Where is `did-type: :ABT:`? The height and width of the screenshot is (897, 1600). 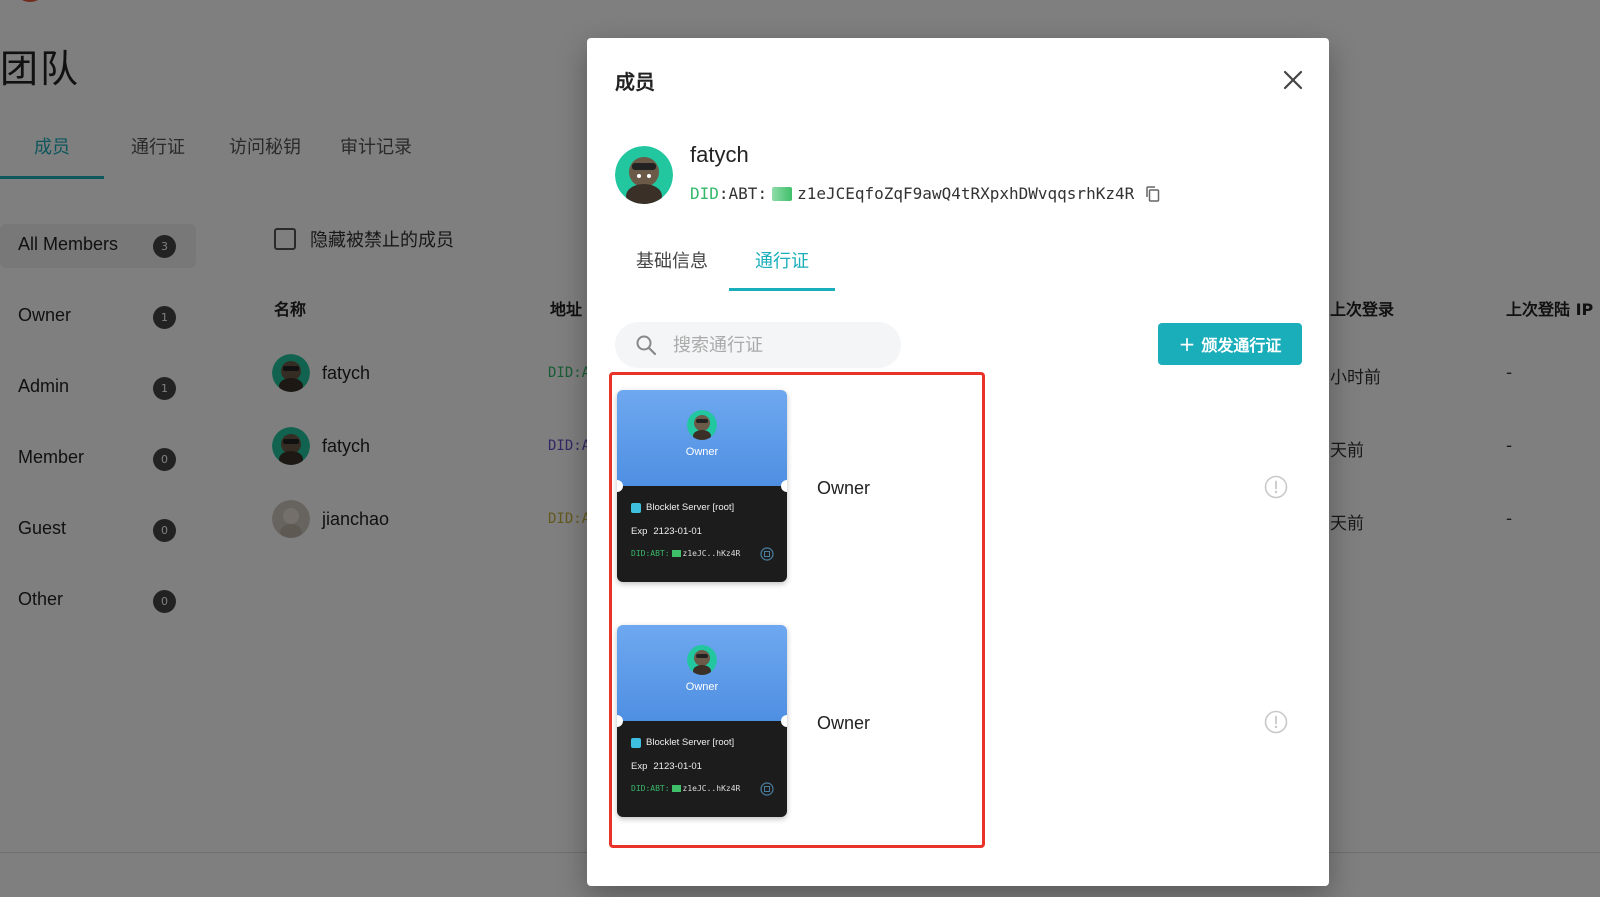
did-type: :ABT: is located at coordinates (743, 193).